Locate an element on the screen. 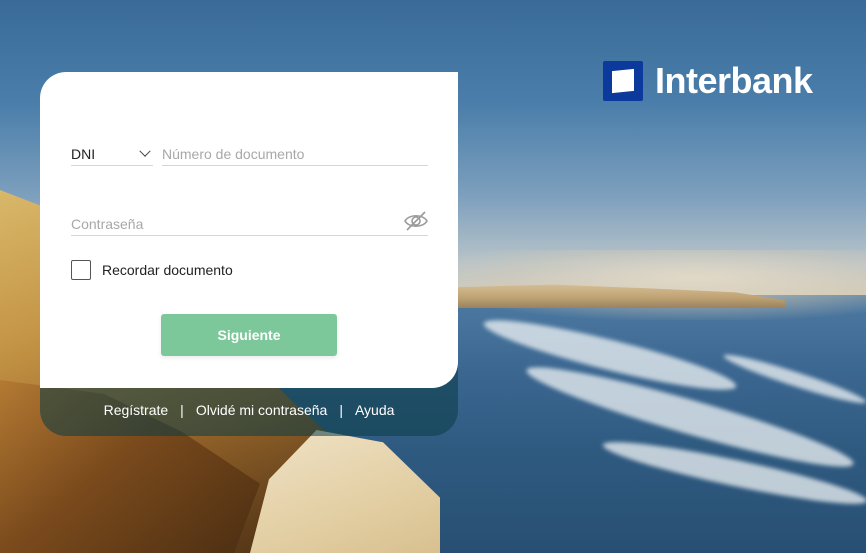 The image size is (866, 553). help-link: Ayuda is located at coordinates (374, 410).